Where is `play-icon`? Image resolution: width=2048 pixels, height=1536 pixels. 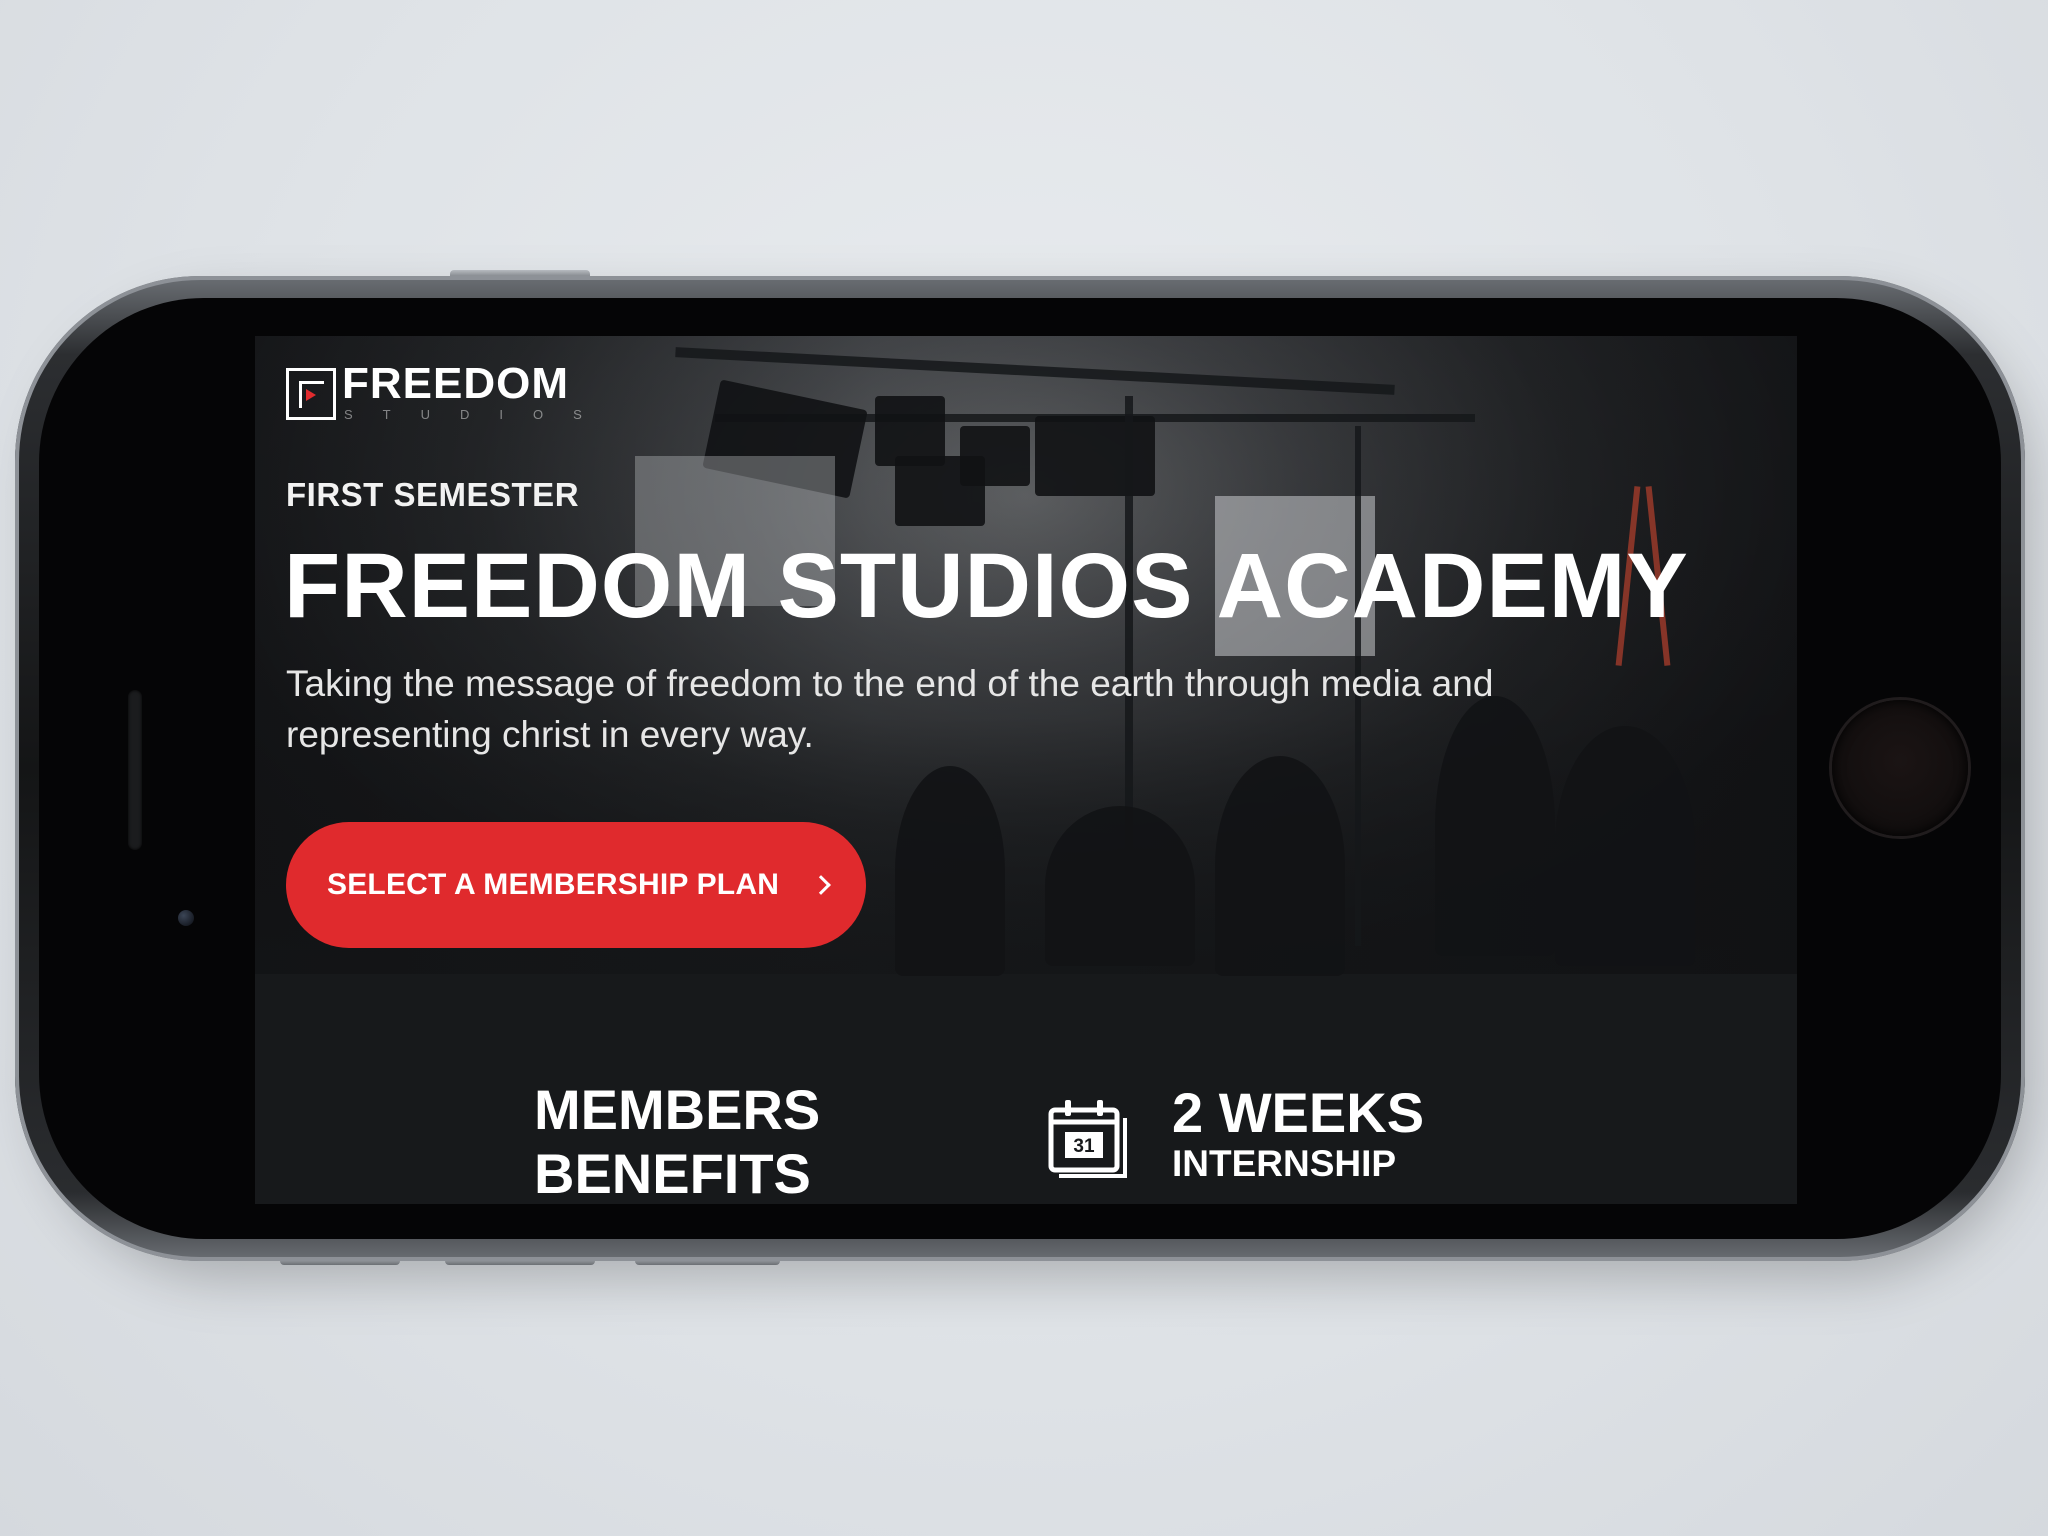
play-icon is located at coordinates (311, 395).